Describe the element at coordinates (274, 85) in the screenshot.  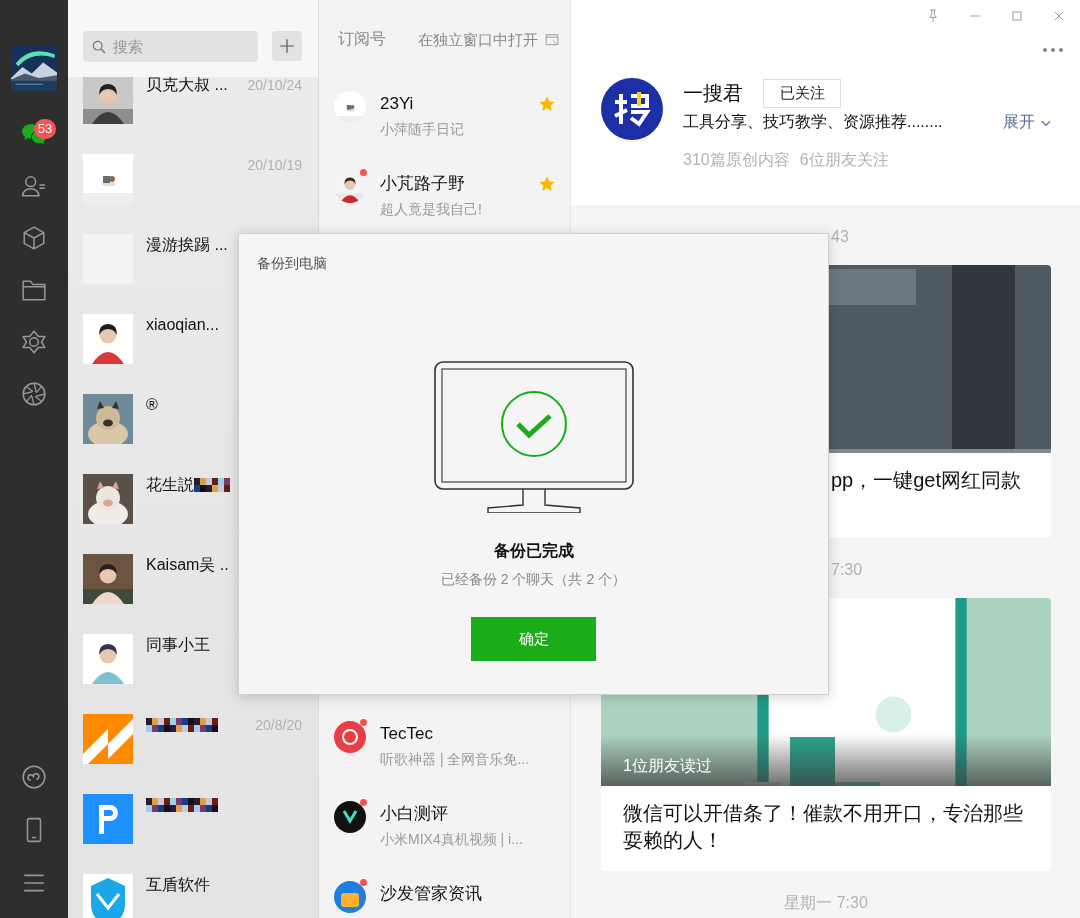
I see `chat-date: 20/10/24` at that location.